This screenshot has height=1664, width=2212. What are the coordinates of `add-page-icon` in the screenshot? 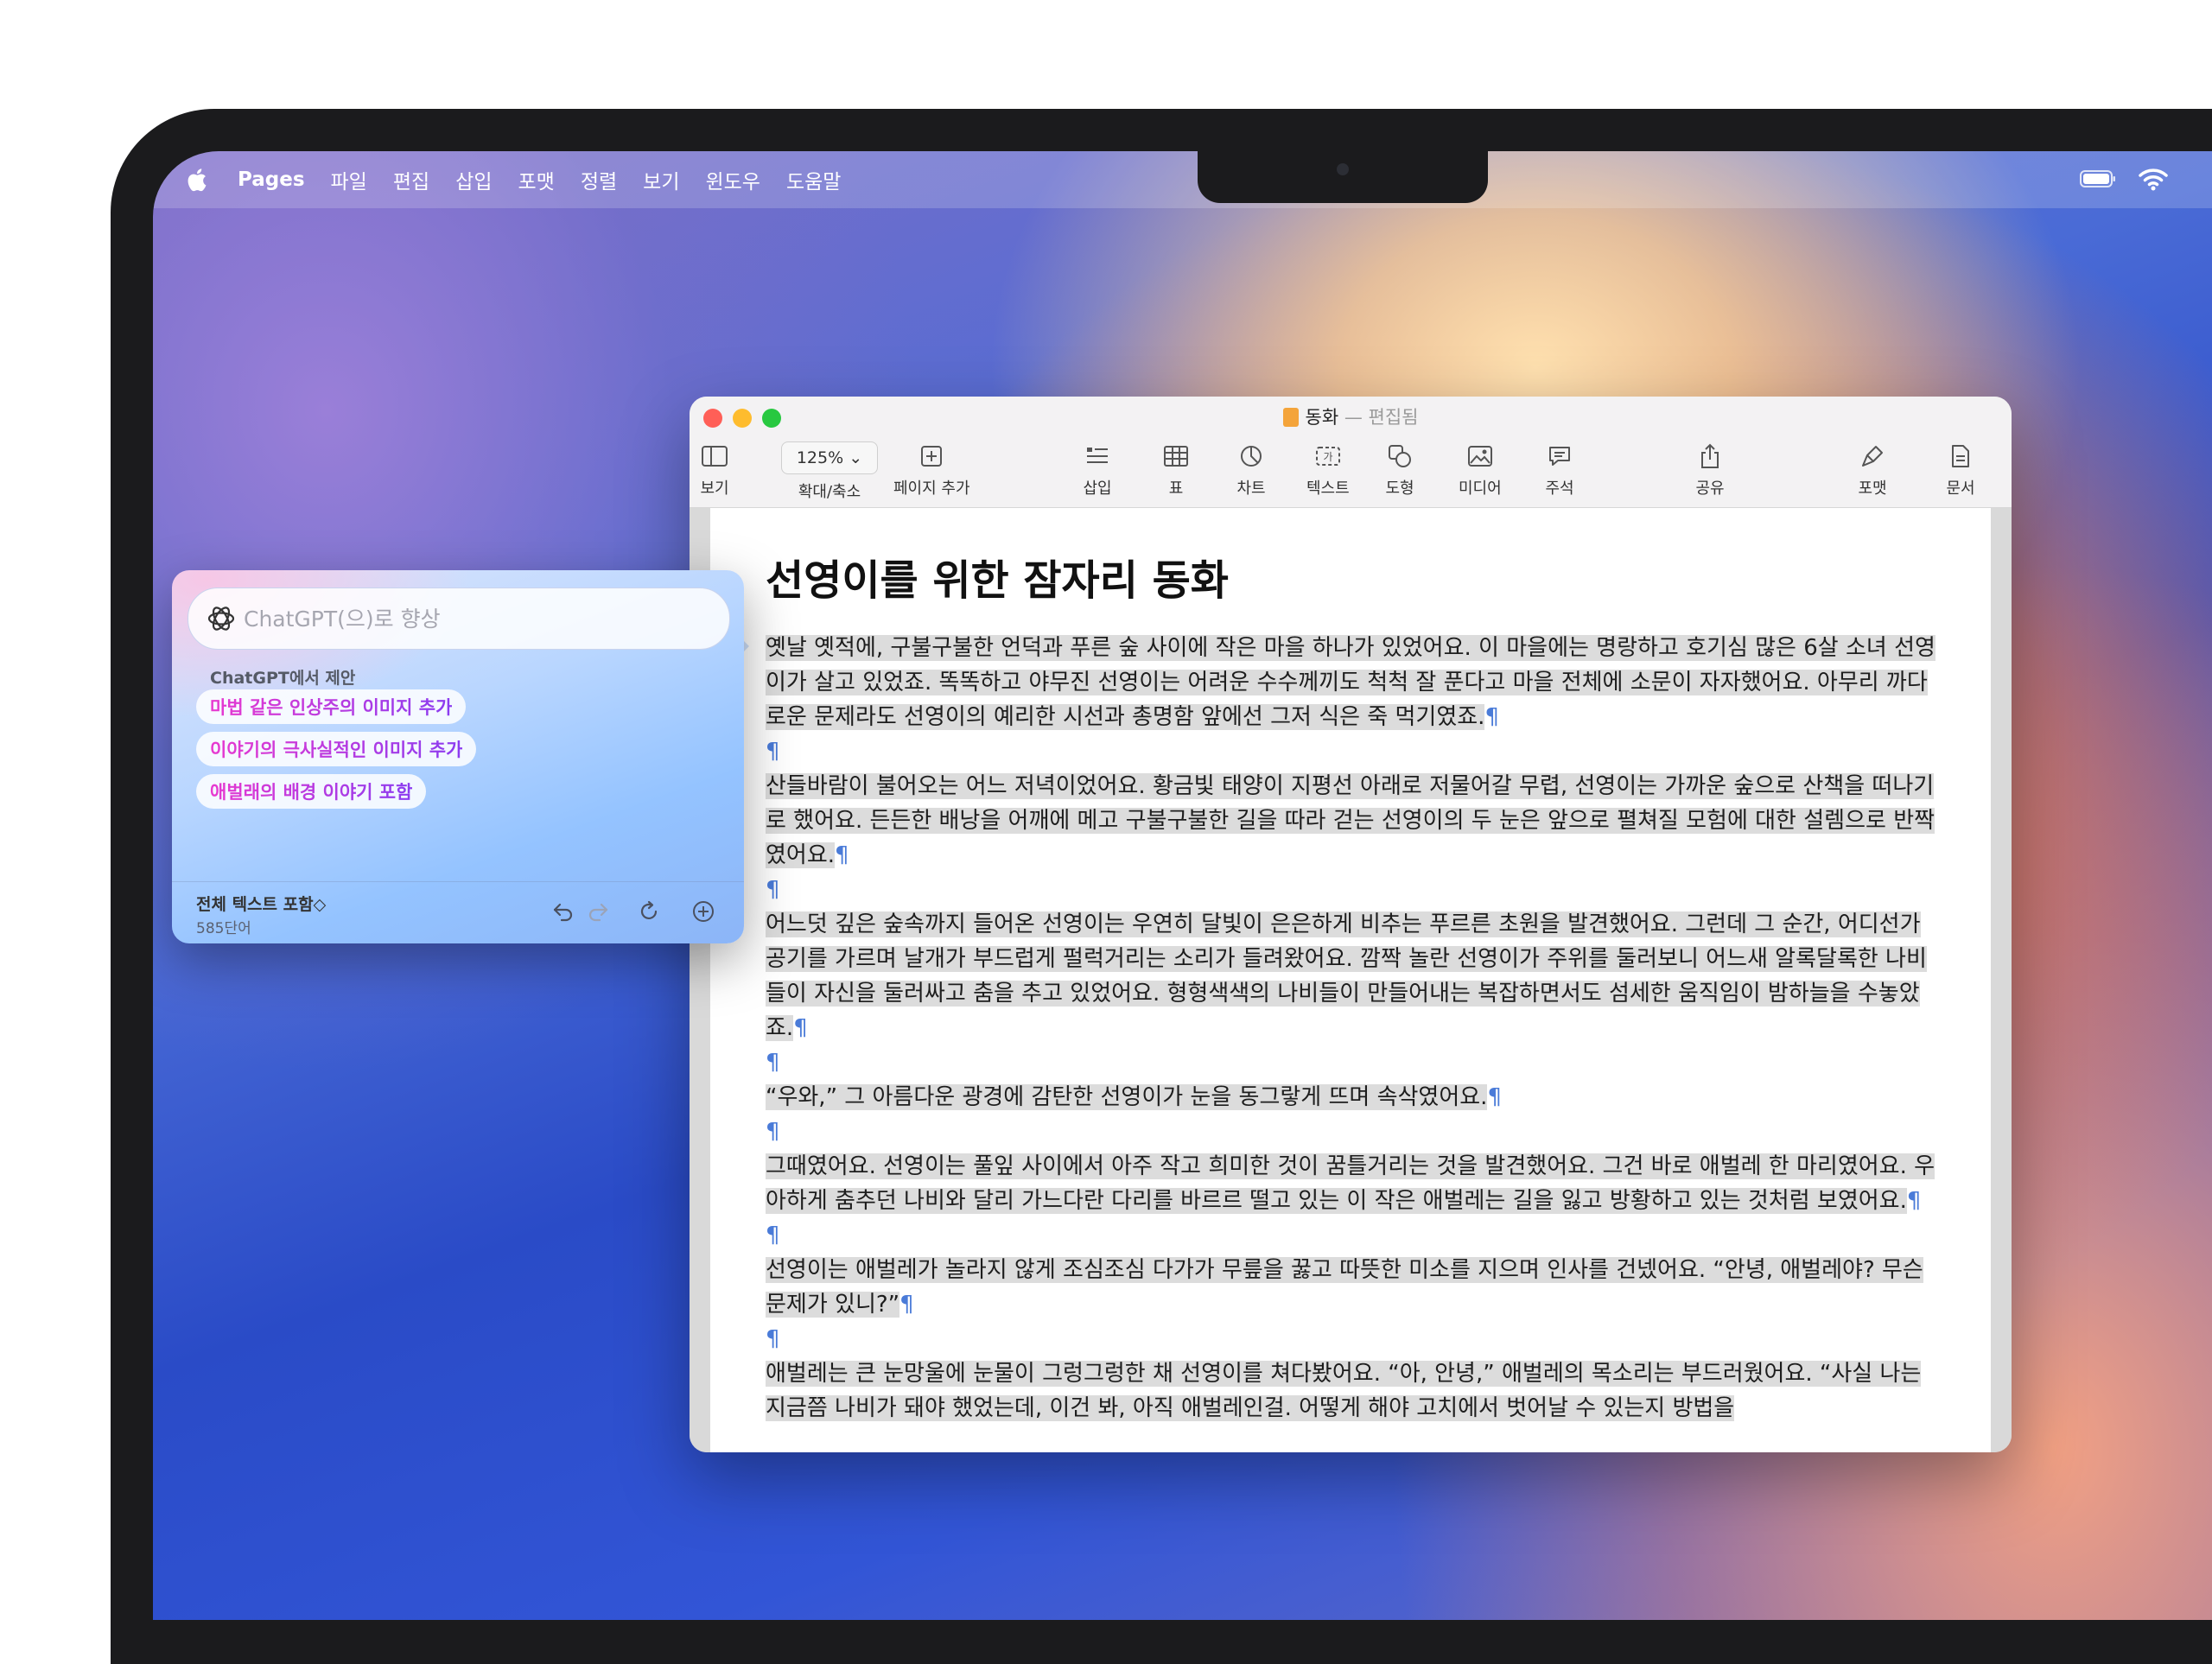 It's located at (932, 456).